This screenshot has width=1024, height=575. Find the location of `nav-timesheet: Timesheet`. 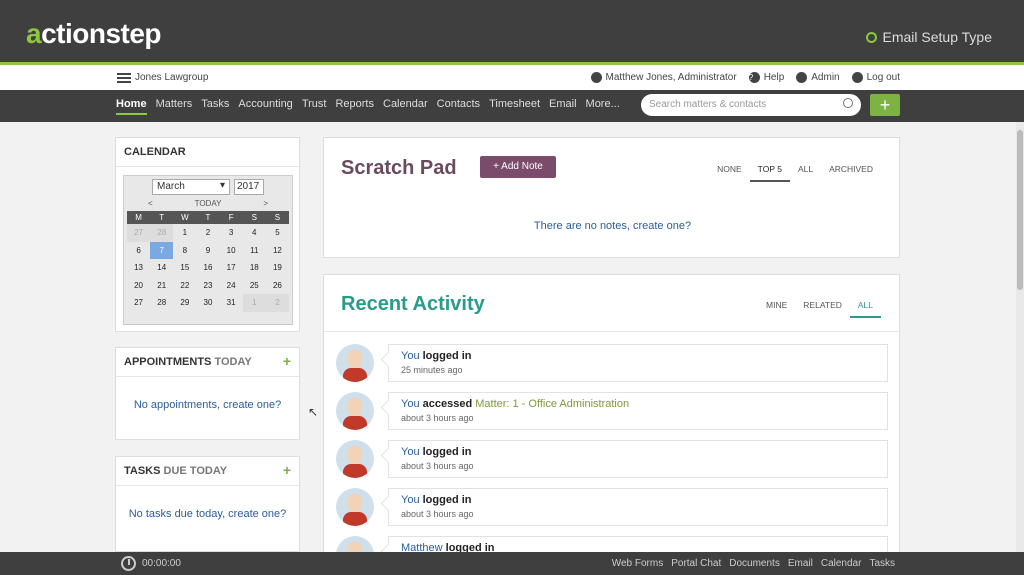

nav-timesheet: Timesheet is located at coordinates (514, 106).